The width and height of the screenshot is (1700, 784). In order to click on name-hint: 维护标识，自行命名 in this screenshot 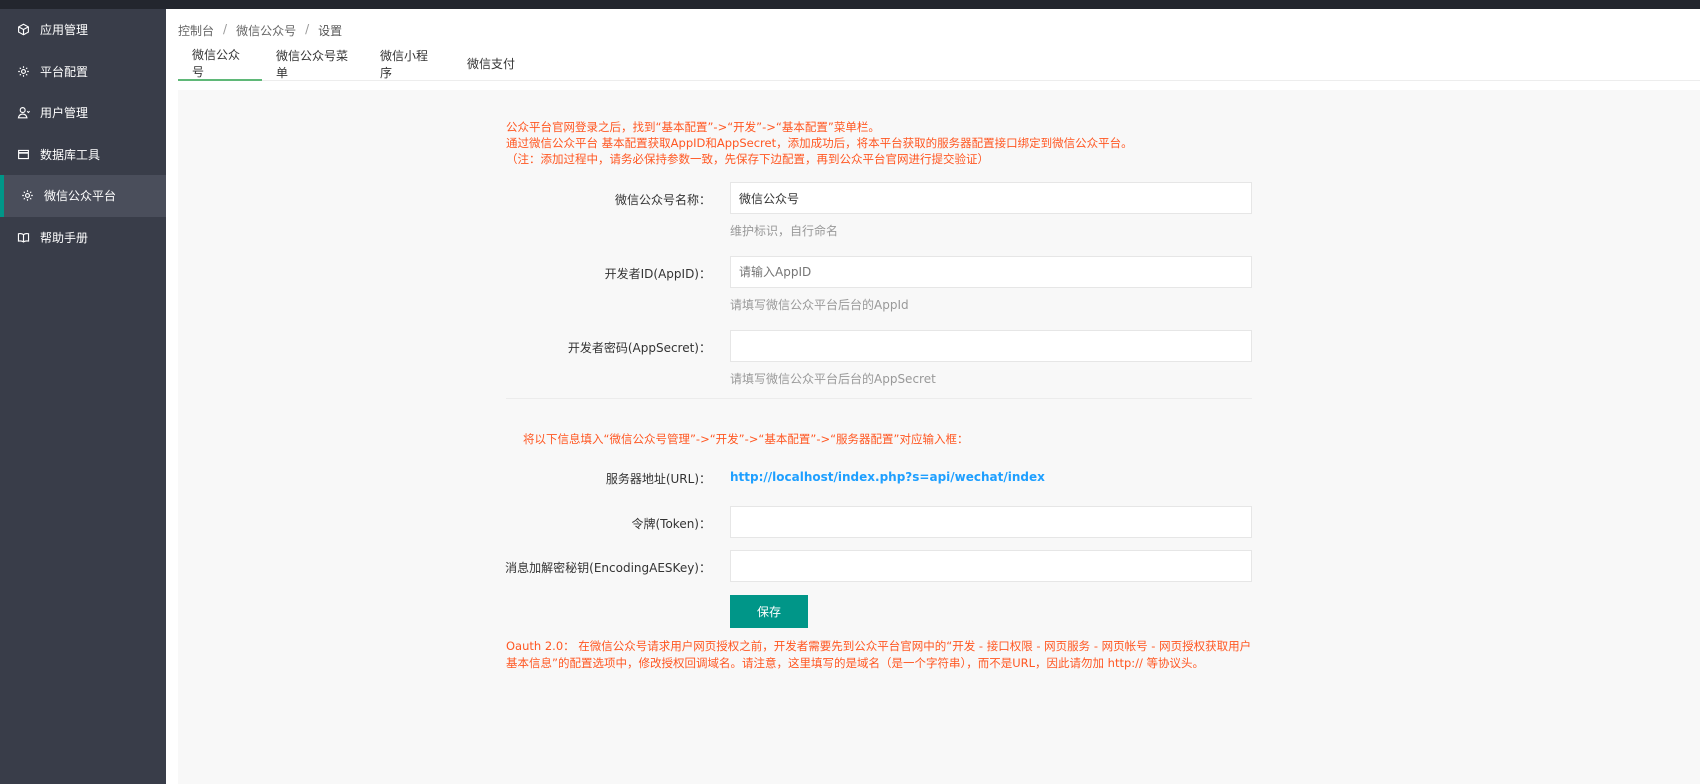, I will do `click(784, 231)`.